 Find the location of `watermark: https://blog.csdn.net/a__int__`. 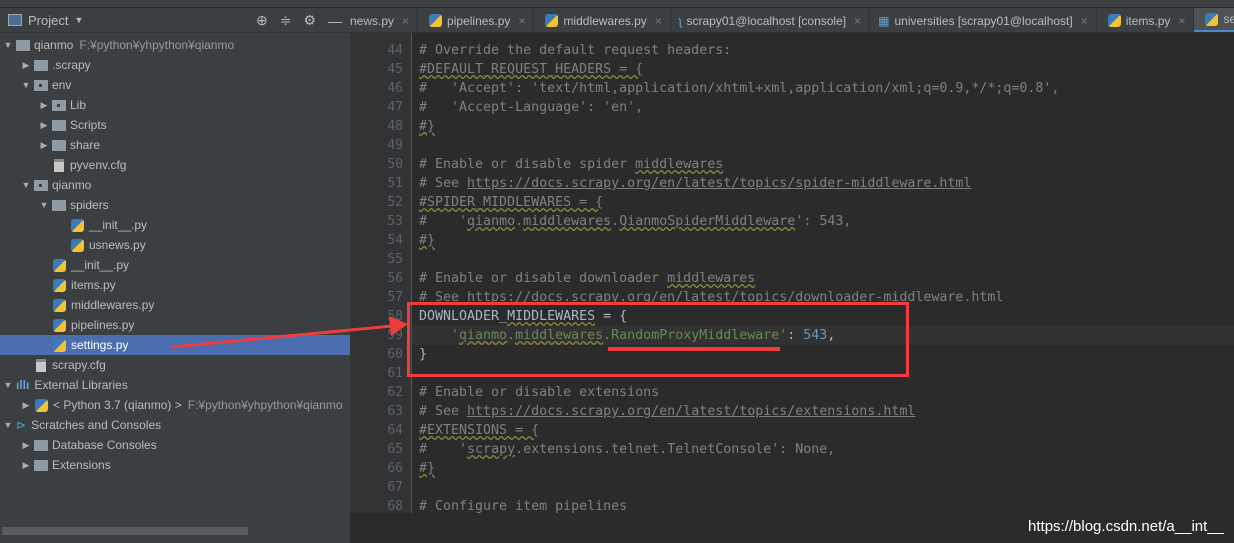

watermark: https://blog.csdn.net/a__int__ is located at coordinates (1126, 526).